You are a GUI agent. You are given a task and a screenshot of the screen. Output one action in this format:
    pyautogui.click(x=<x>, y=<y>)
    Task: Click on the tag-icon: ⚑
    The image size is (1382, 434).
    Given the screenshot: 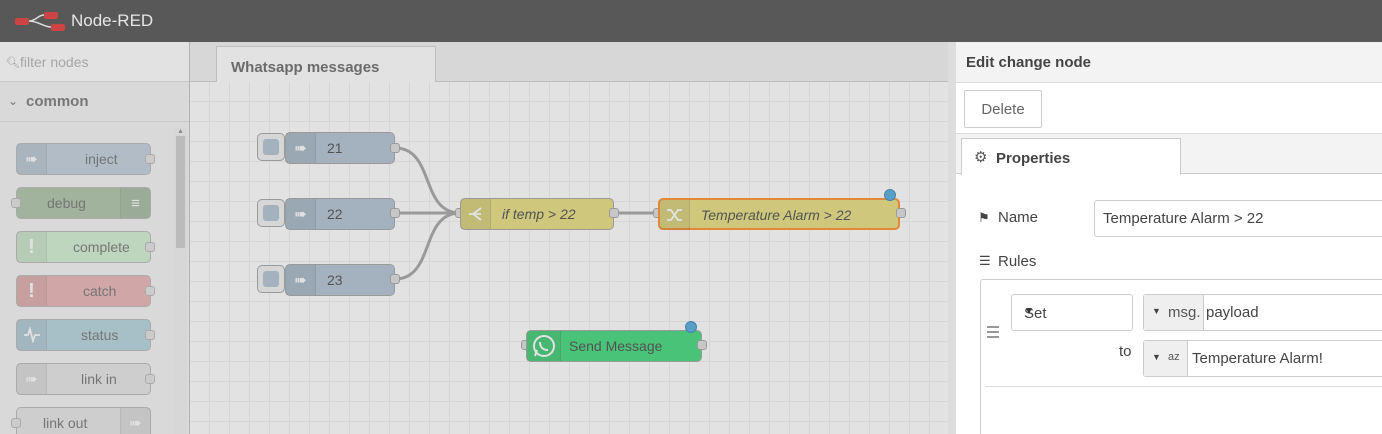 What is the action you would take?
    pyautogui.click(x=984, y=217)
    